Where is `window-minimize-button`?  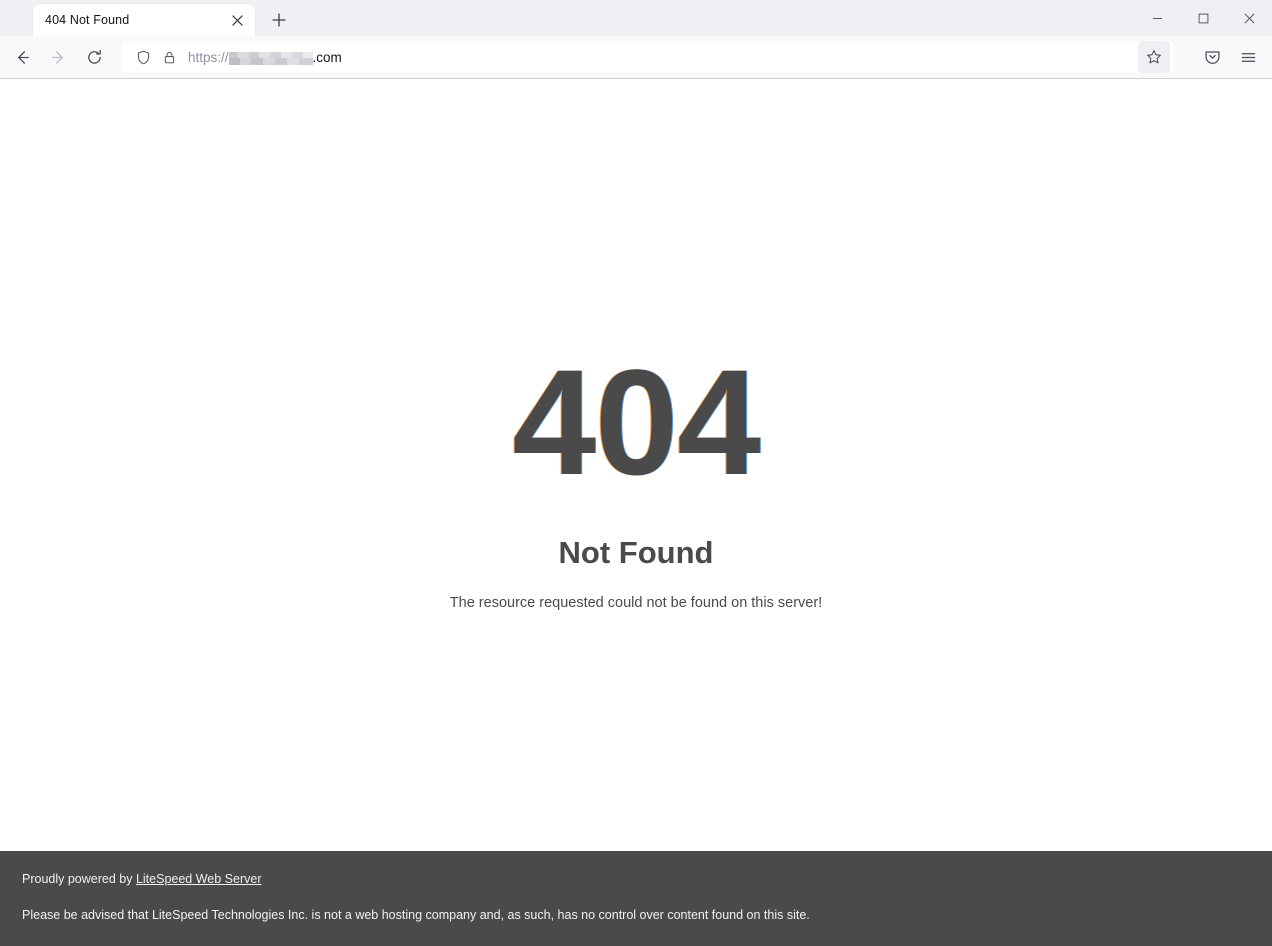
window-minimize-button is located at coordinates (1157, 18).